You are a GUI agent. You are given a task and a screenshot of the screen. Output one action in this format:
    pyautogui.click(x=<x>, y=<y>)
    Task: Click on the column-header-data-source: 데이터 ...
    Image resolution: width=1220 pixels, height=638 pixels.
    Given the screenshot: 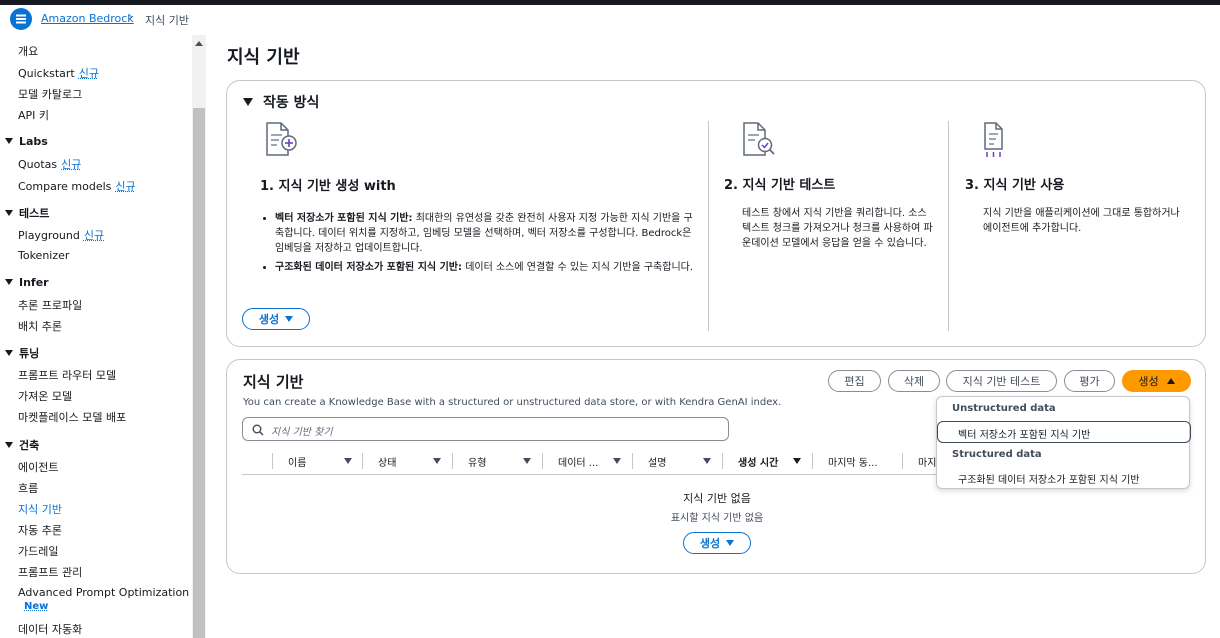 What is the action you would take?
    pyautogui.click(x=578, y=461)
    